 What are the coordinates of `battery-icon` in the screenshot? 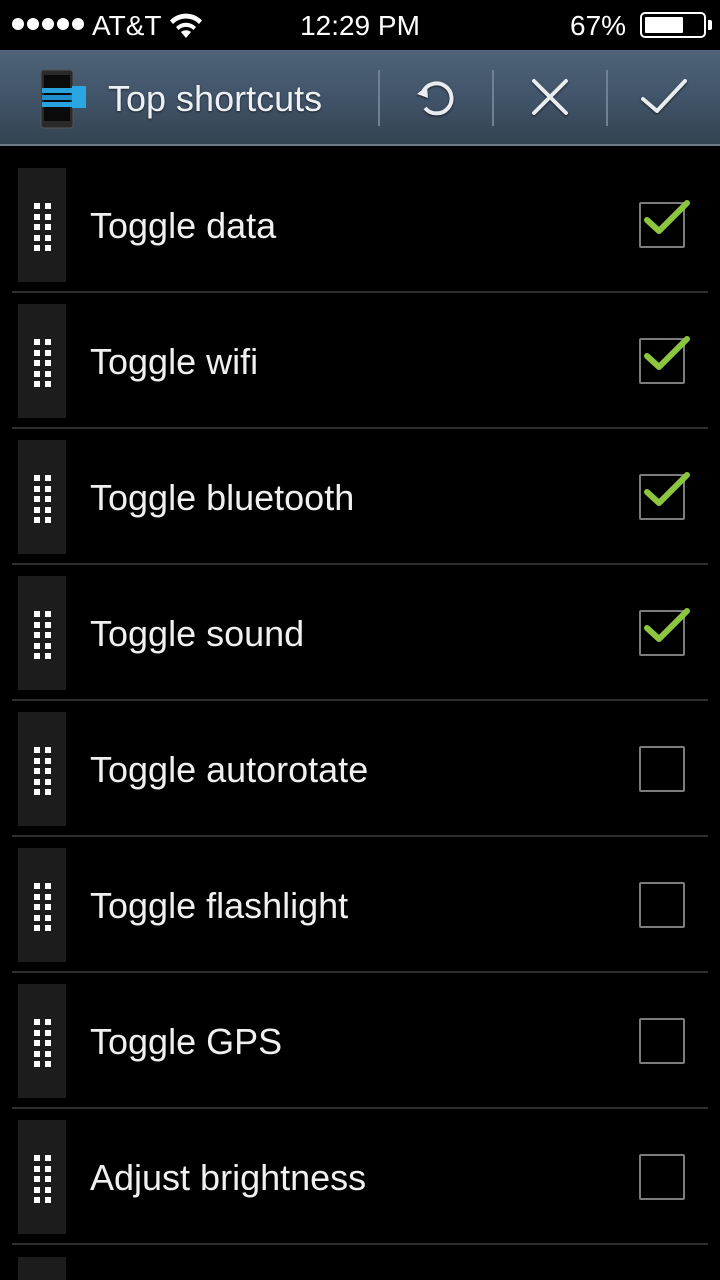 It's located at (673, 25).